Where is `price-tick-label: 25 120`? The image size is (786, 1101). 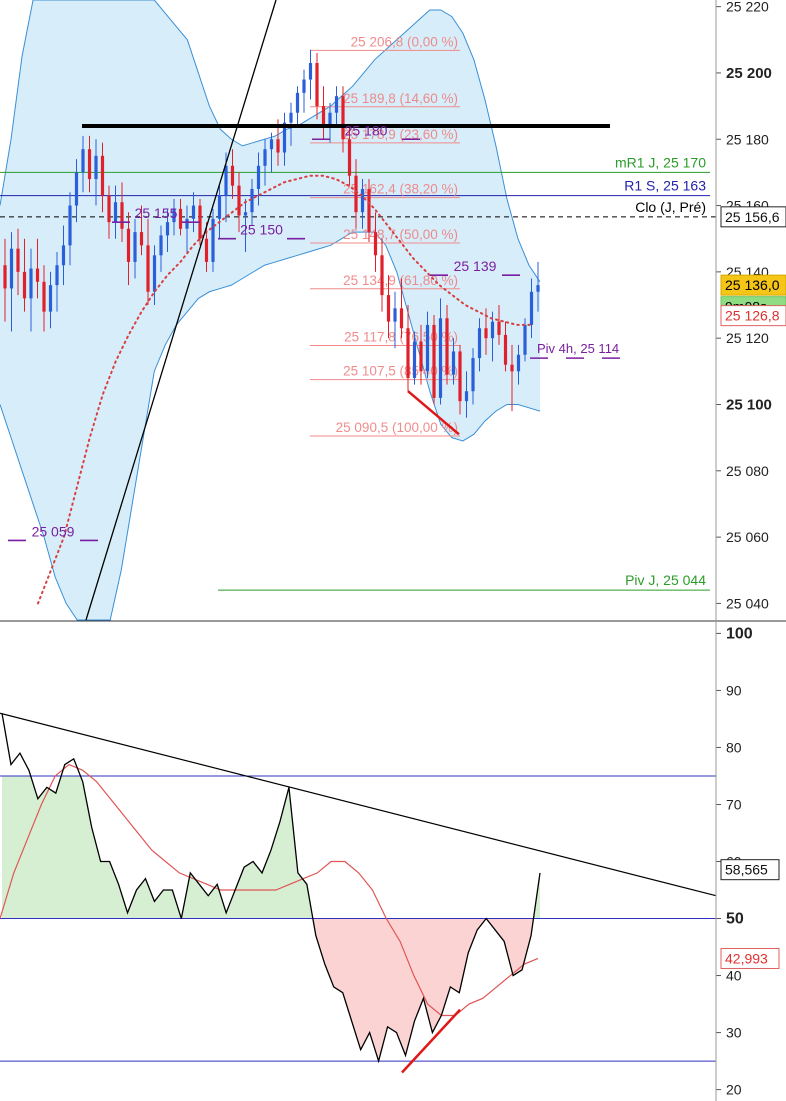
price-tick-label: 25 120 is located at coordinates (747, 338).